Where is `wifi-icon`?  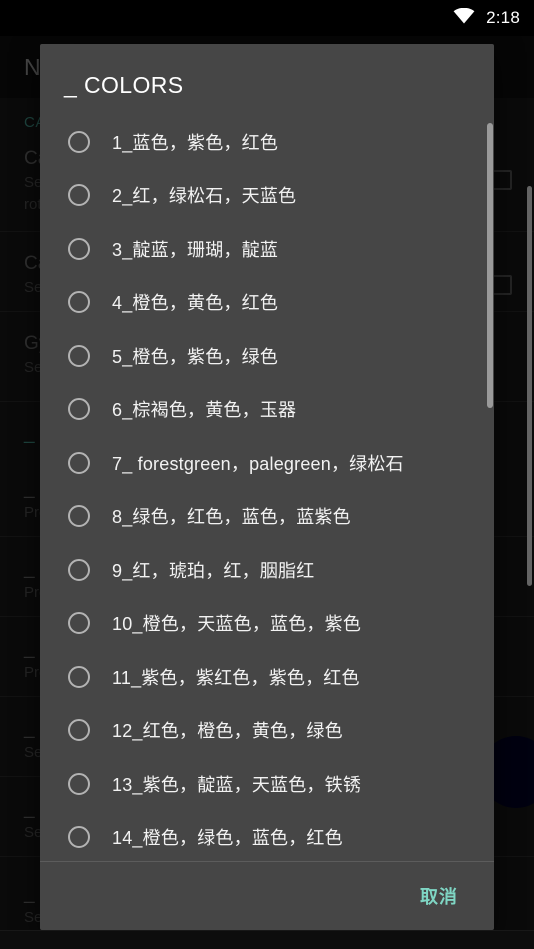
wifi-icon is located at coordinates (464, 18).